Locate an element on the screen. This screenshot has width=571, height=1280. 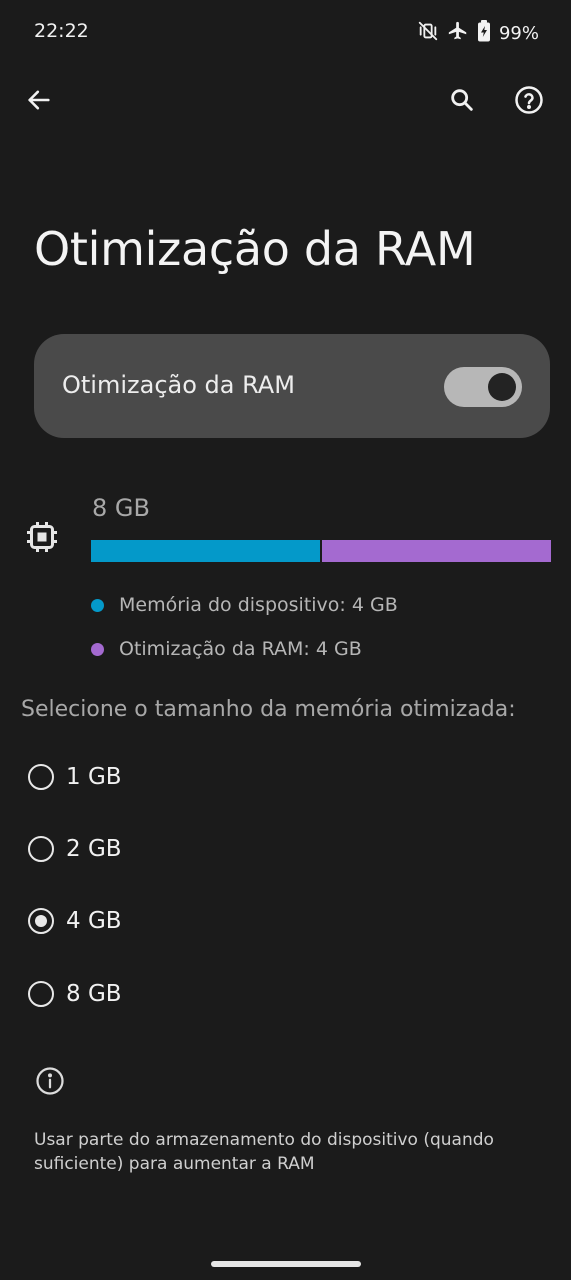
legend-label: Otimização da RAM: 4 GB is located at coordinates (240, 649).